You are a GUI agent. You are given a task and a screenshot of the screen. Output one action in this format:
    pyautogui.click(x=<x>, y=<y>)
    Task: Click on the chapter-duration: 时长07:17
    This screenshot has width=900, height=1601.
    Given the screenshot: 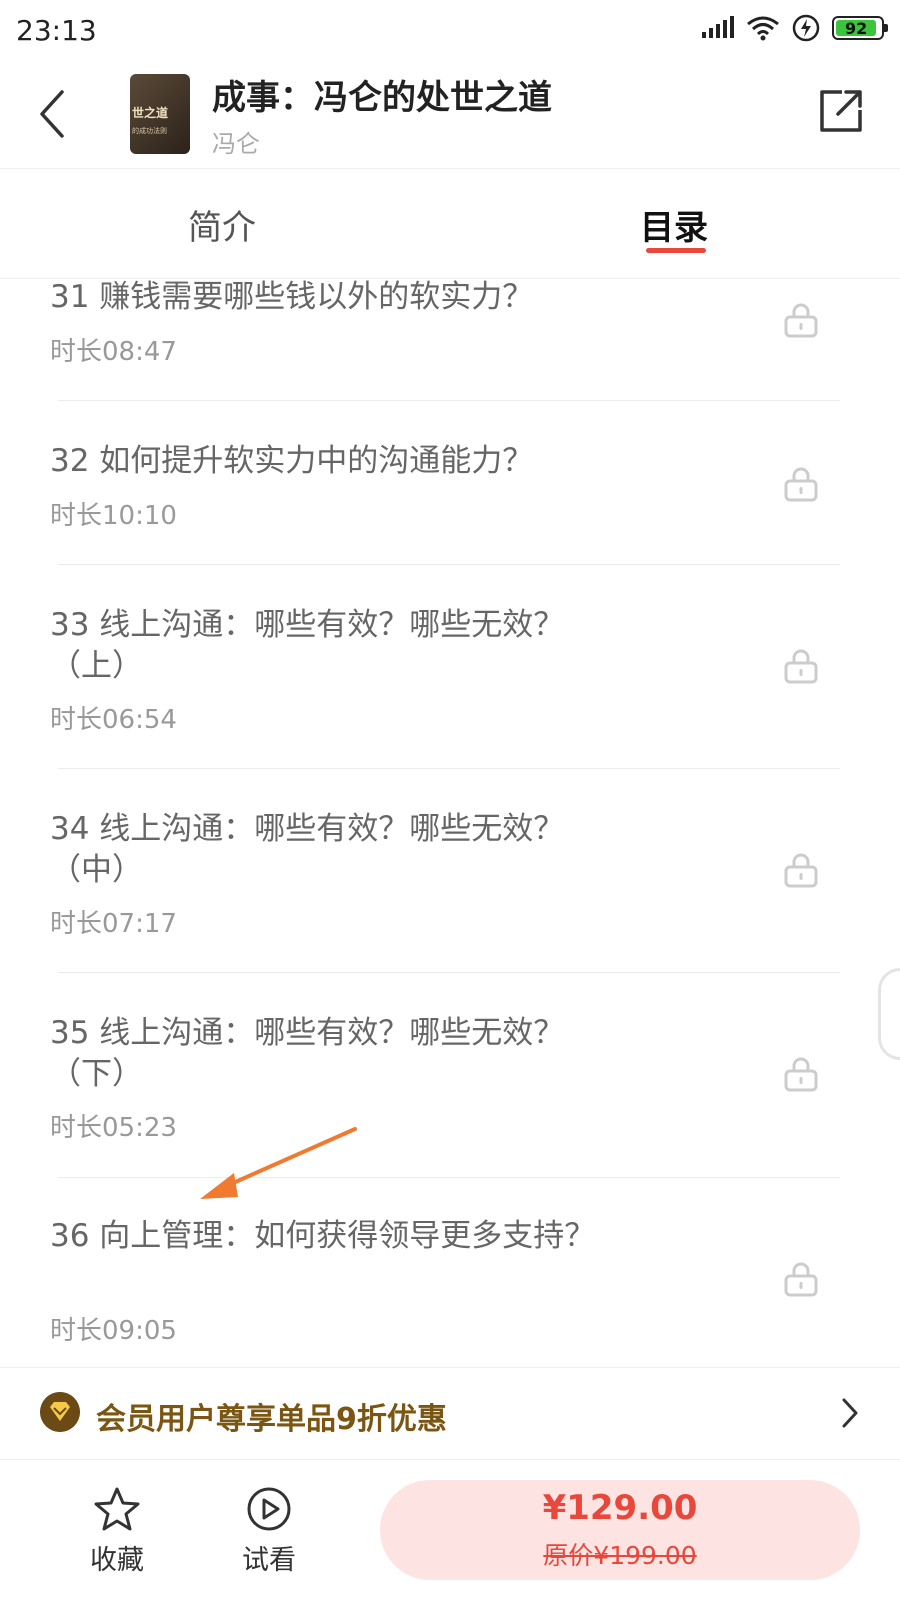 What is the action you would take?
    pyautogui.click(x=113, y=924)
    